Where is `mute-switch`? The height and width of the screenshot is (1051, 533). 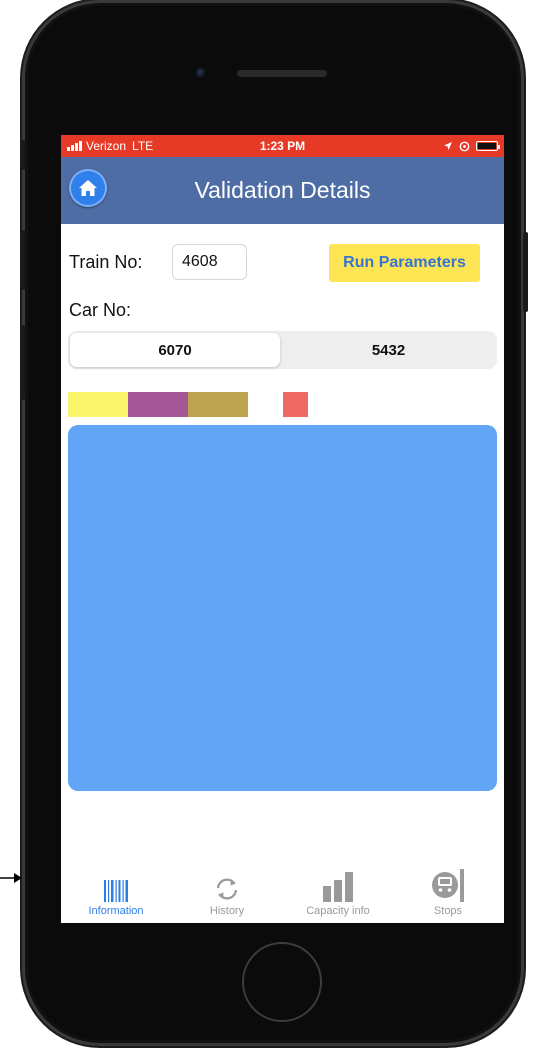 mute-switch is located at coordinates (22, 155).